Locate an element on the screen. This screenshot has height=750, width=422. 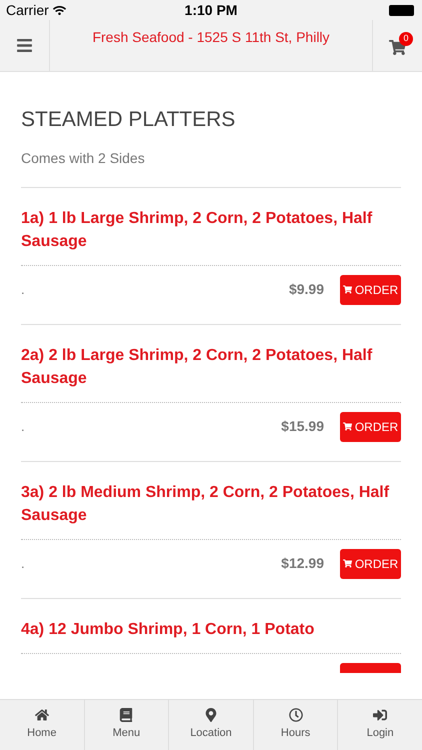
section-title: STEAMED PLATTERS is located at coordinates (128, 120).